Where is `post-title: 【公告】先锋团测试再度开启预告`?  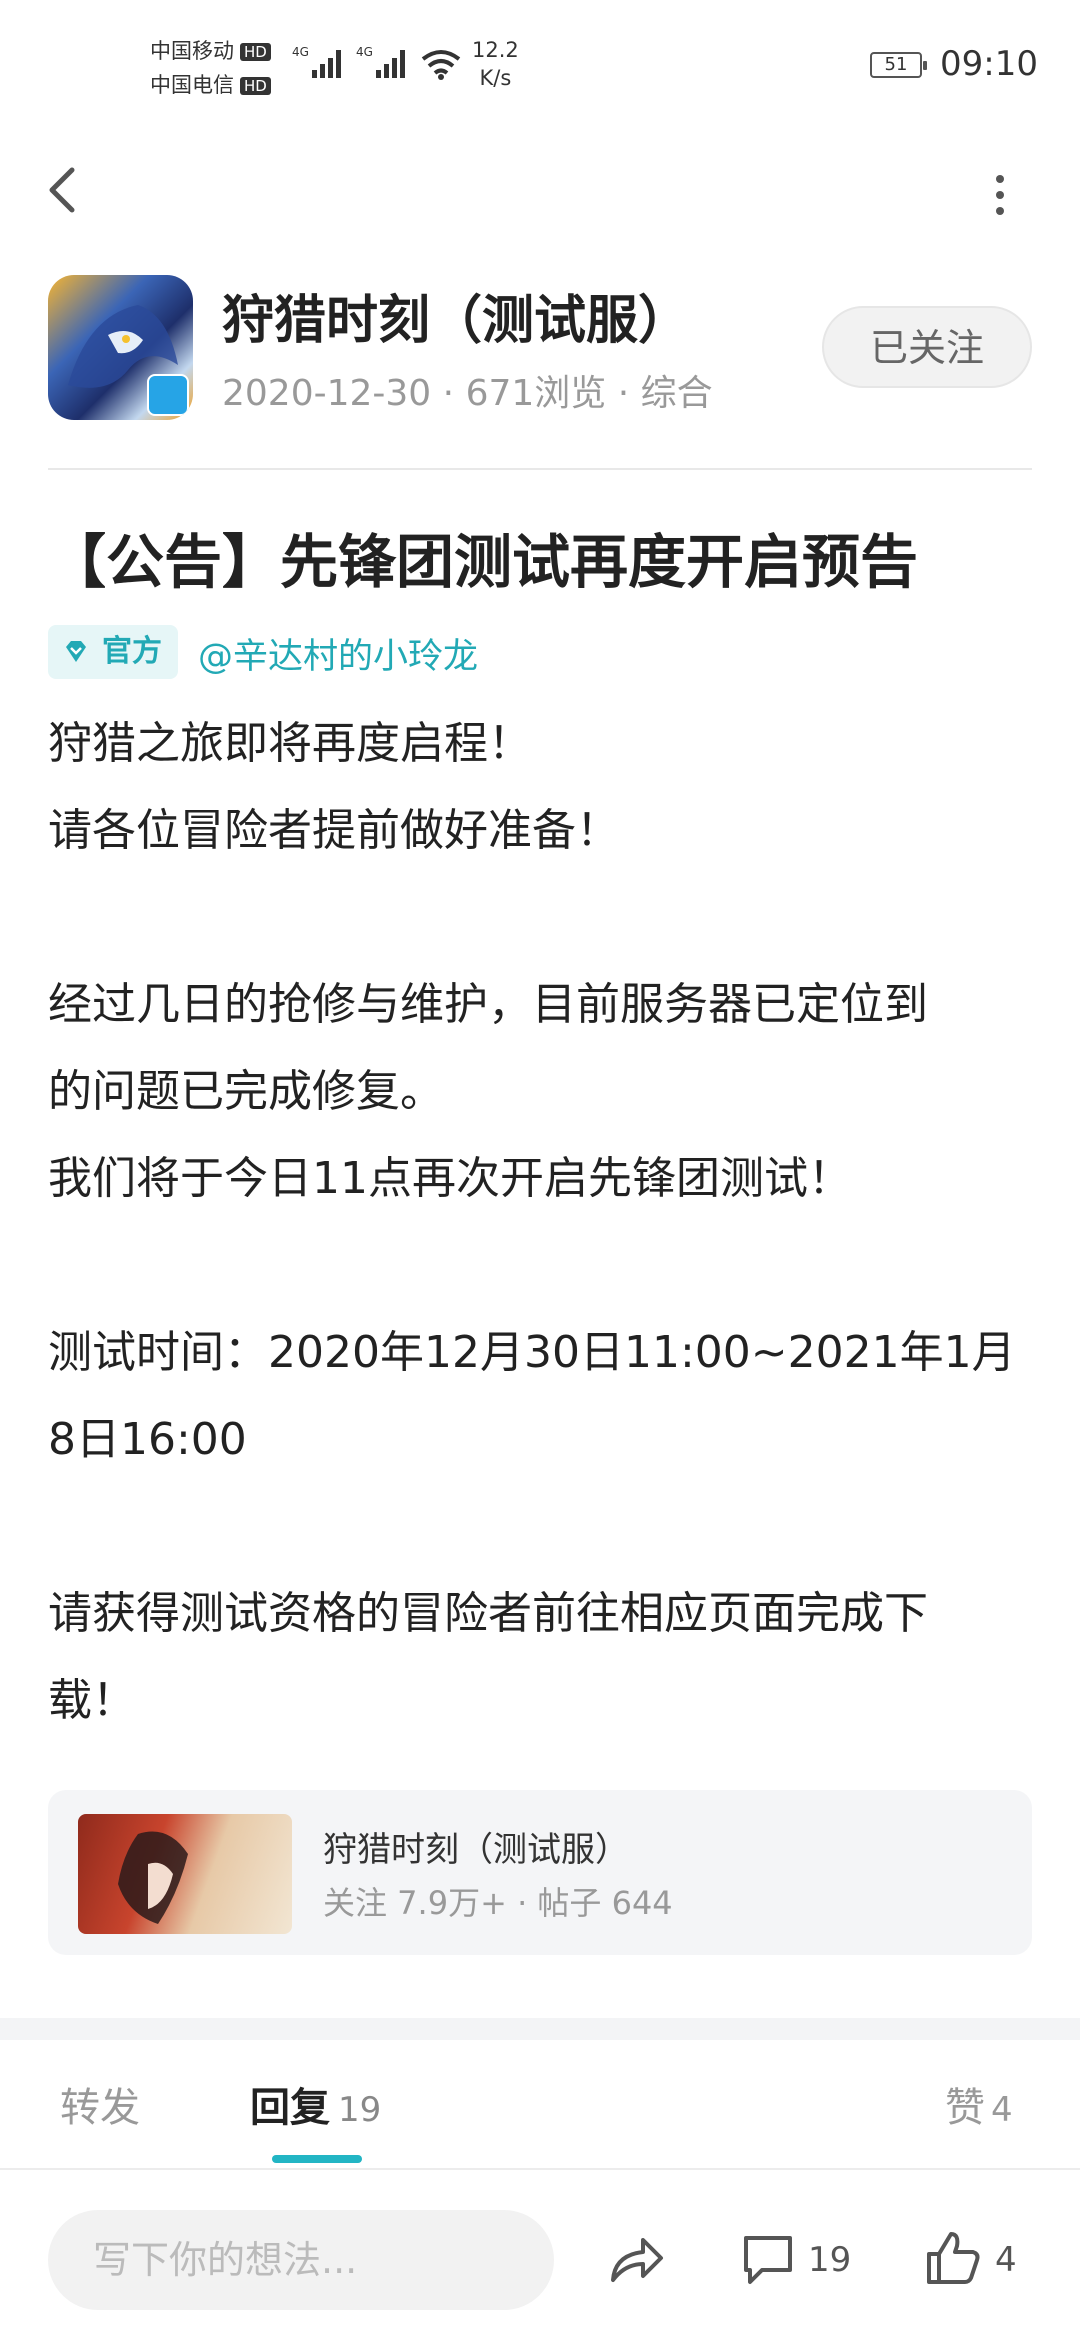
post-title: 【公告】先锋团测试再度开启预告 is located at coordinates (483, 562).